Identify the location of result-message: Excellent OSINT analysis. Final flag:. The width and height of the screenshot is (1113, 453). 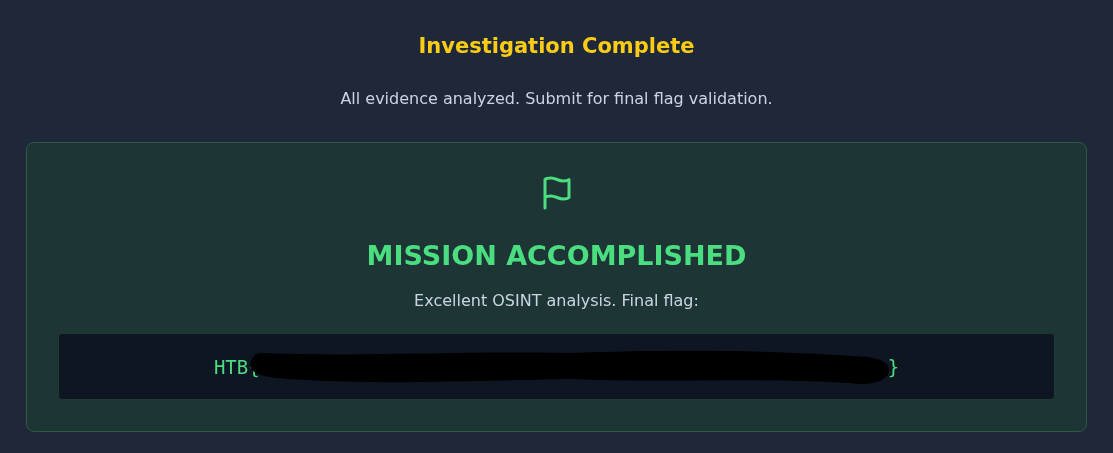
(556, 301).